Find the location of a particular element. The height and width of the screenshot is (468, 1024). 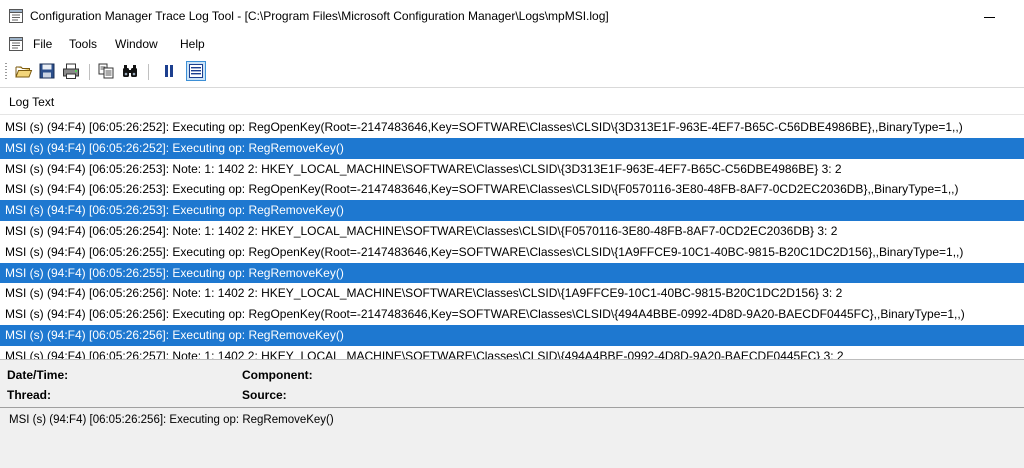

log-text-header: Log Text is located at coordinates (512, 102).